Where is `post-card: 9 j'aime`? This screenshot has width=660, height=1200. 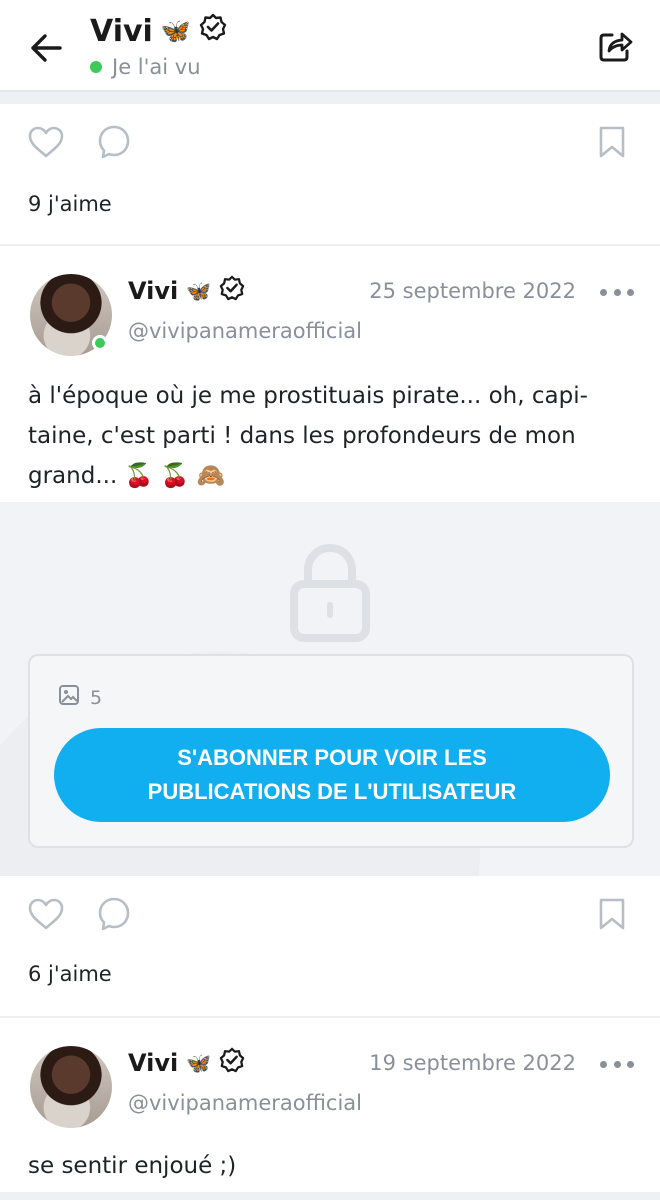 post-card: 9 j'aime is located at coordinates (330, 174).